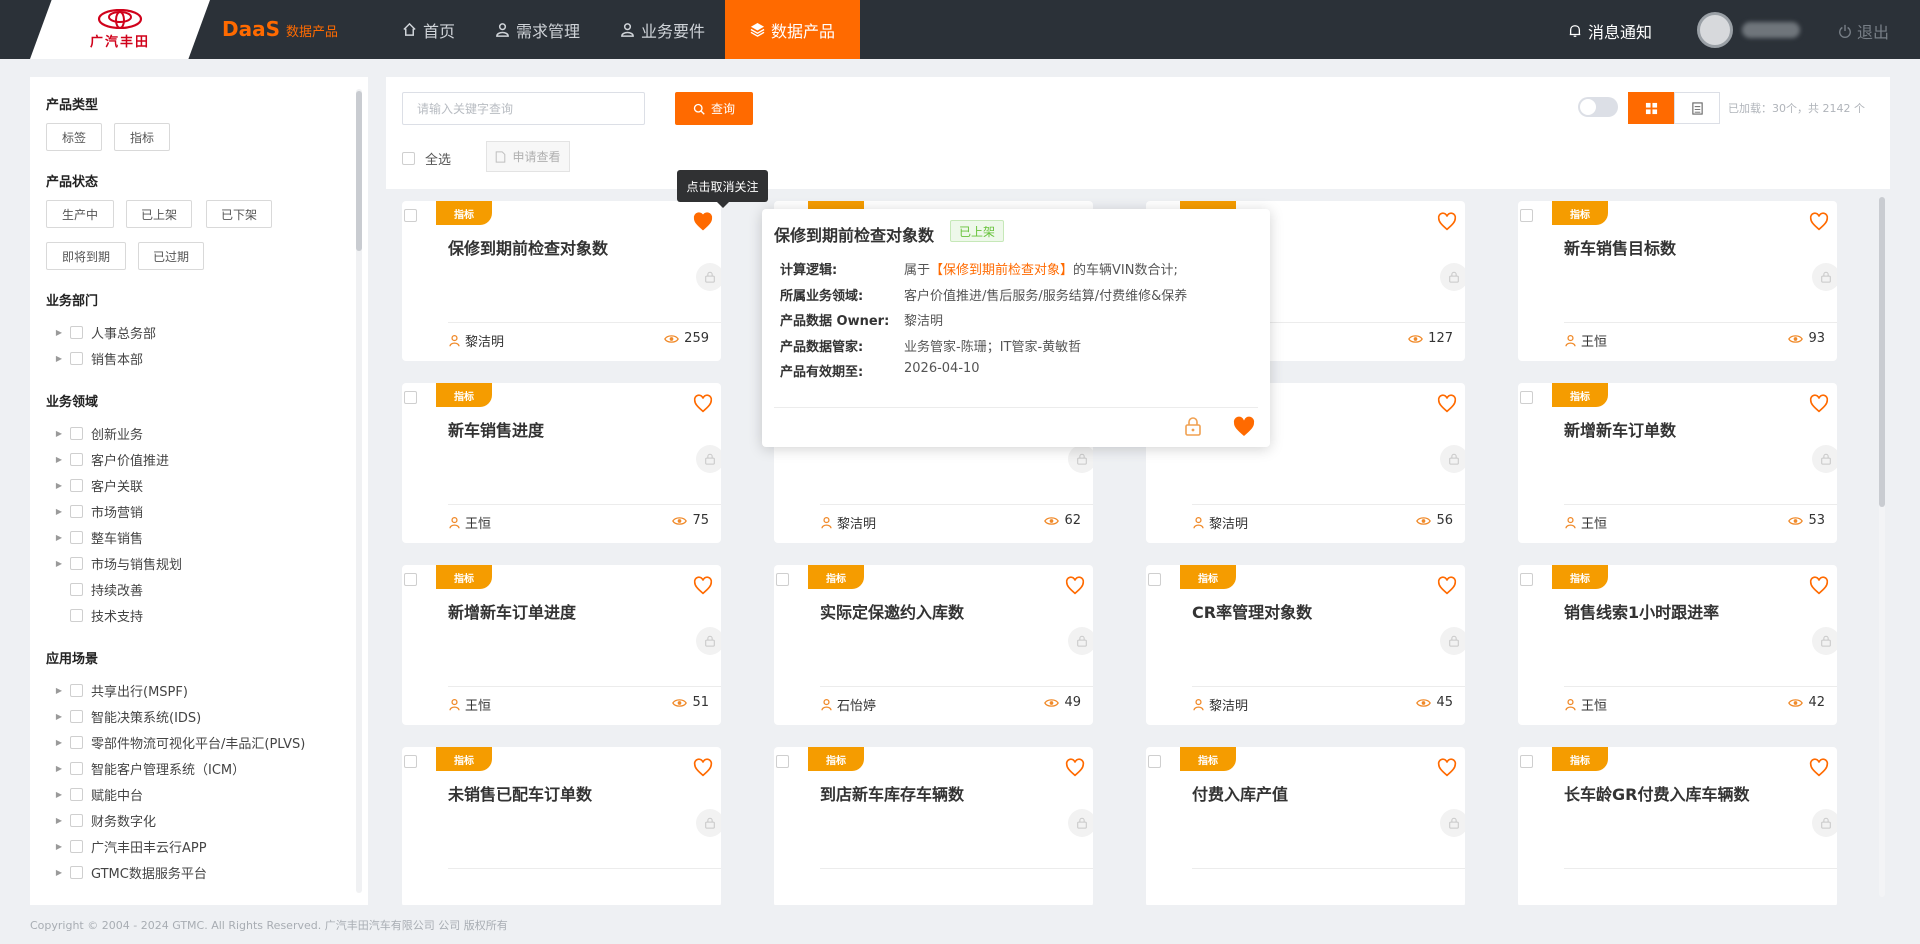  Describe the element at coordinates (118, 563) in the screenshot. I see `tree-item: ▶ 市场与销售规划` at that location.